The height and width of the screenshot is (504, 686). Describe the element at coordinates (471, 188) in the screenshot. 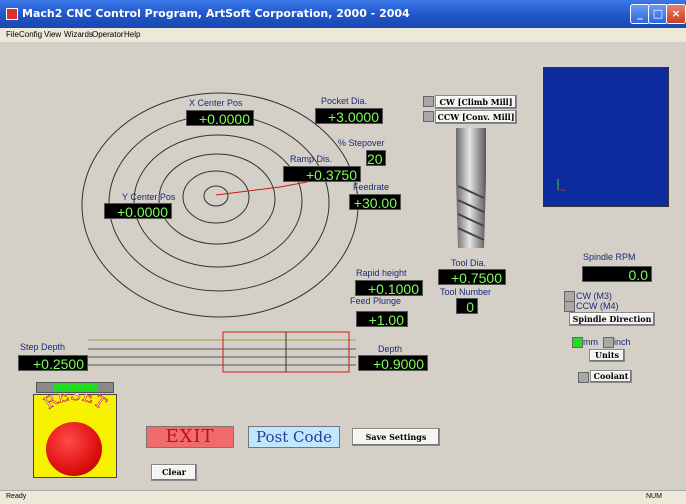

I see `end-mill-tool-icon` at that location.